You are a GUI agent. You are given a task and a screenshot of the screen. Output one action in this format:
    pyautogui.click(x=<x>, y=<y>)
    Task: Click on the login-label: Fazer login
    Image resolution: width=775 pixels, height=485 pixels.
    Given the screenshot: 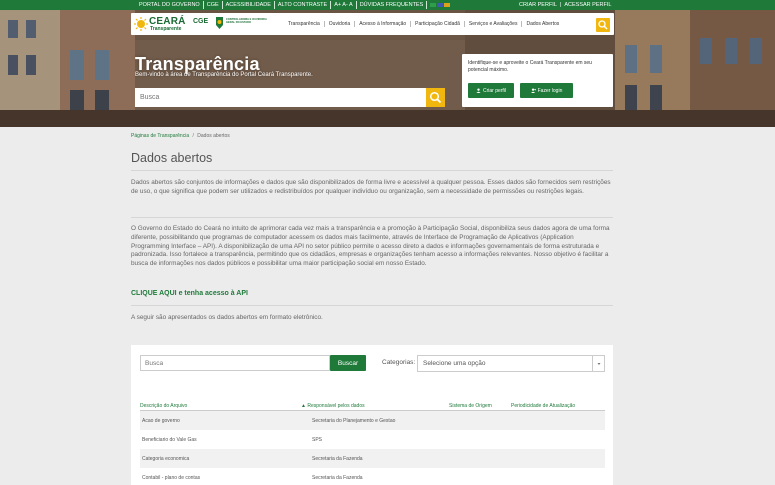 What is the action you would take?
    pyautogui.click(x=550, y=90)
    